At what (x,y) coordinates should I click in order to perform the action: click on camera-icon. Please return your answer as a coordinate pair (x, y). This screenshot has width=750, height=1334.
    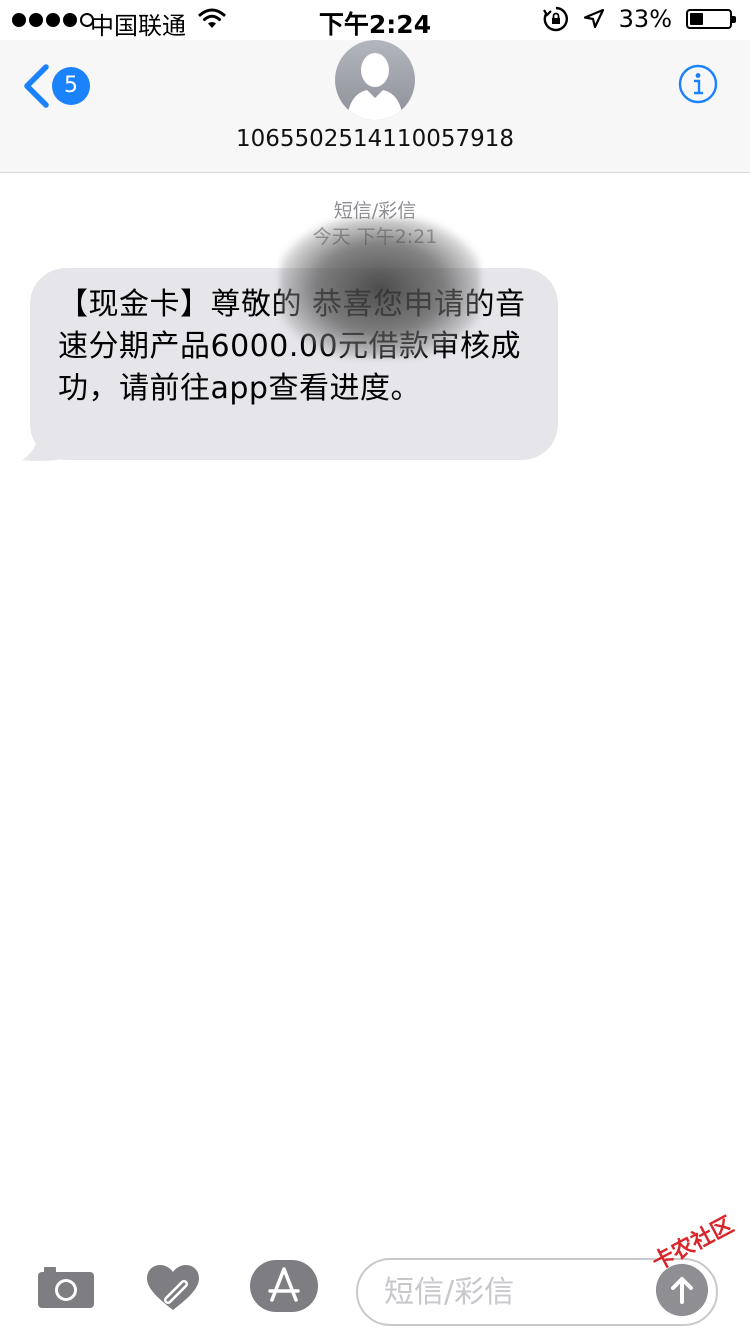
    Looking at the image, I should click on (66, 1286).